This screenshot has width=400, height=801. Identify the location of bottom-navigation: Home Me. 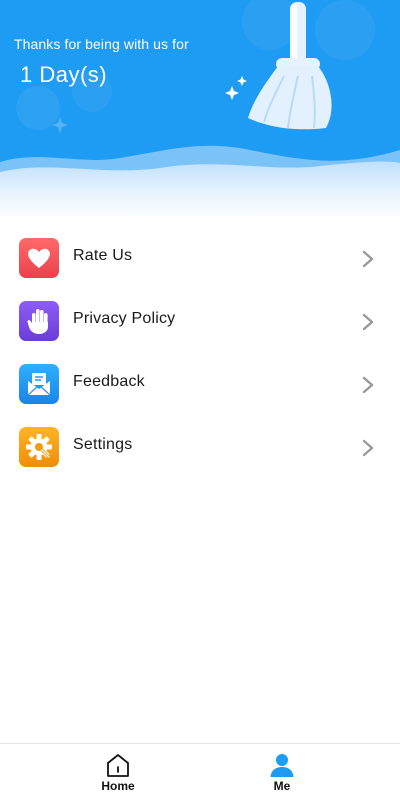
(200, 772).